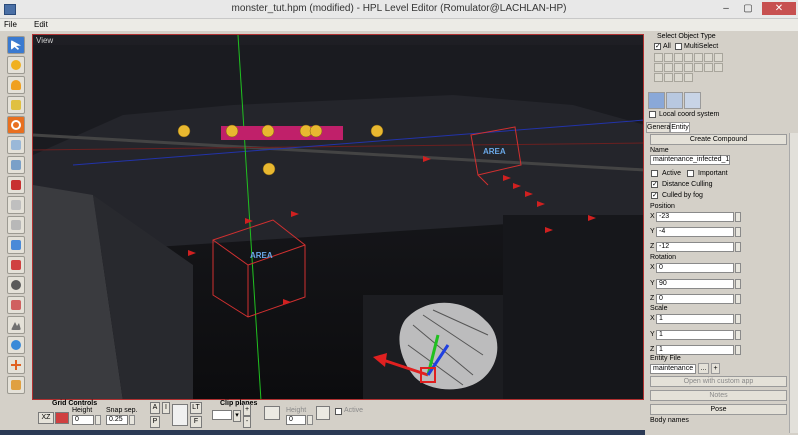  I want to click on area-tool-button, so click(16, 225).